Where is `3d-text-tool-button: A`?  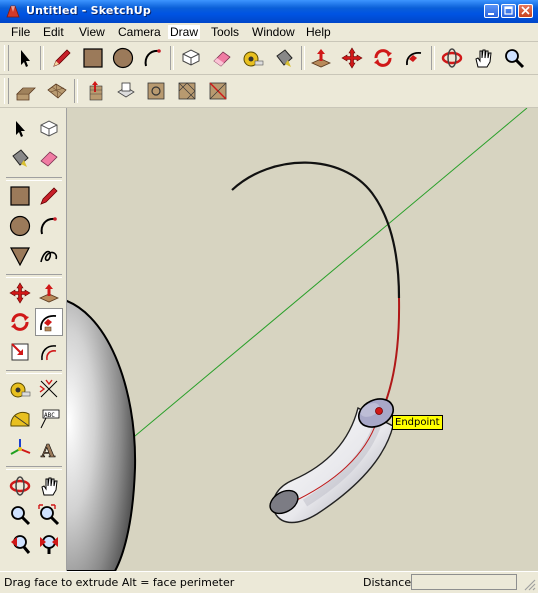 3d-text-tool-button: A is located at coordinates (49, 449).